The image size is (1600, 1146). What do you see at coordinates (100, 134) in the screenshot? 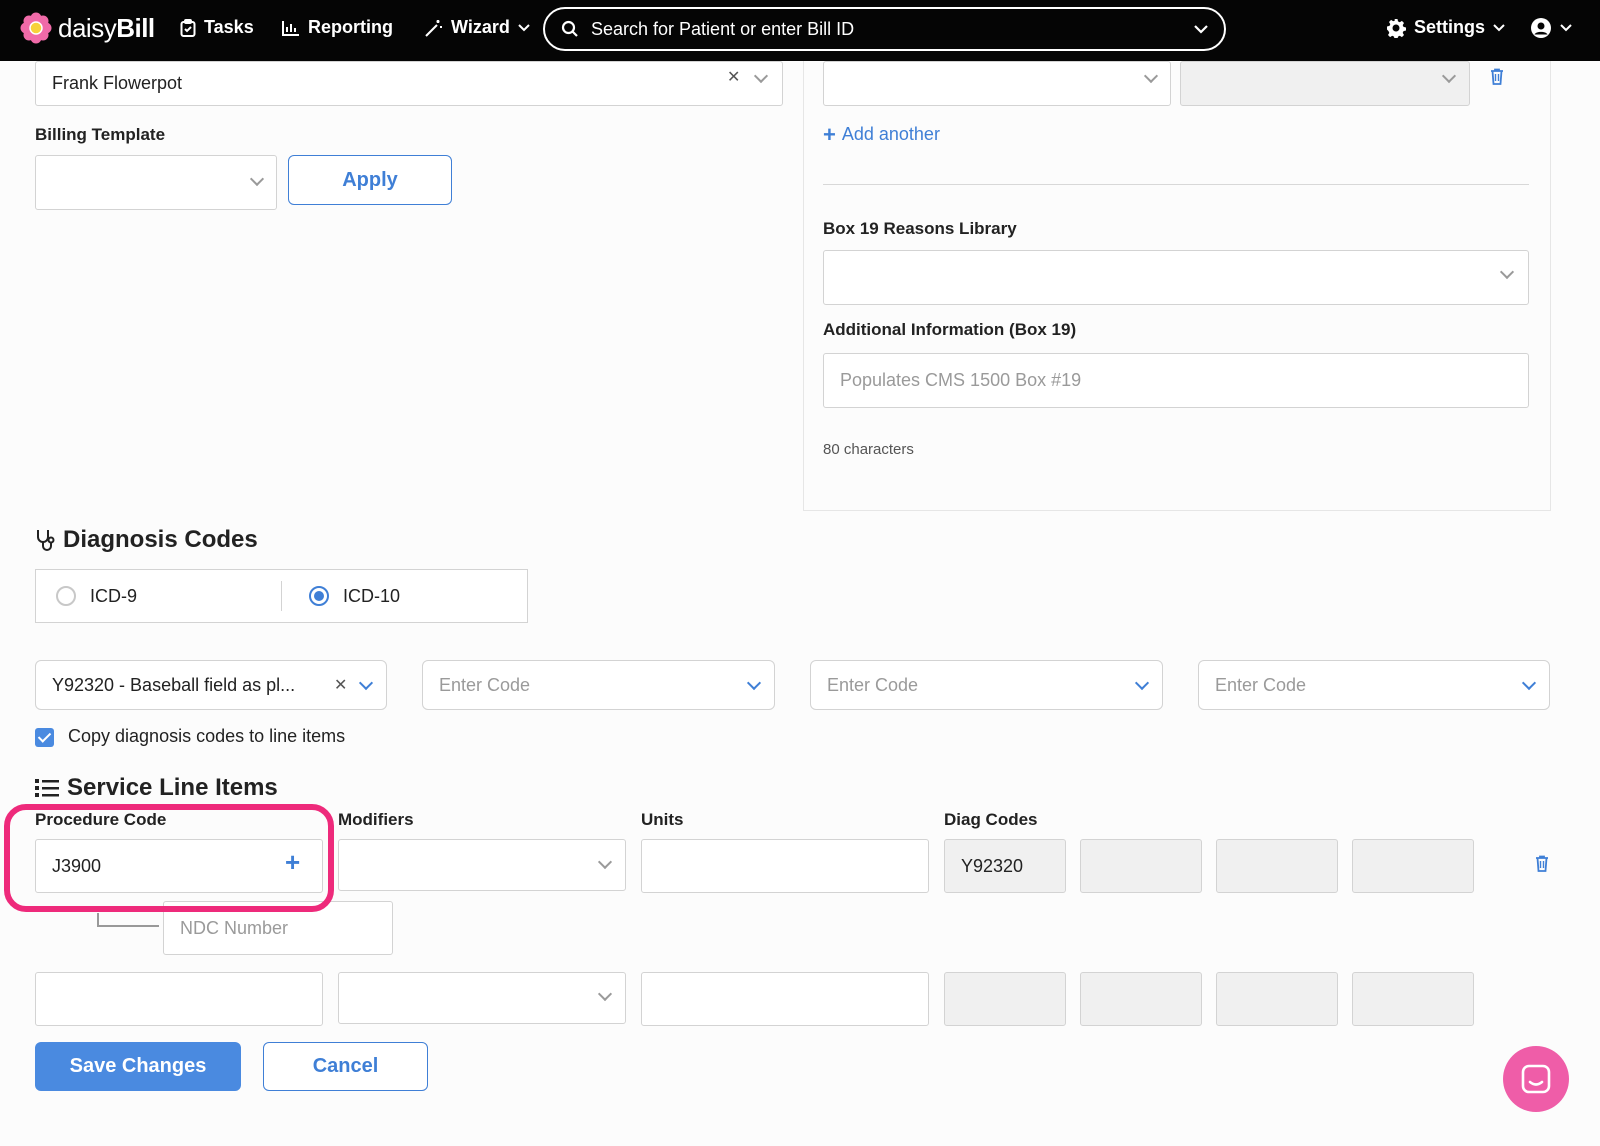
I see `billing-template-label: Billing Template` at bounding box center [100, 134].